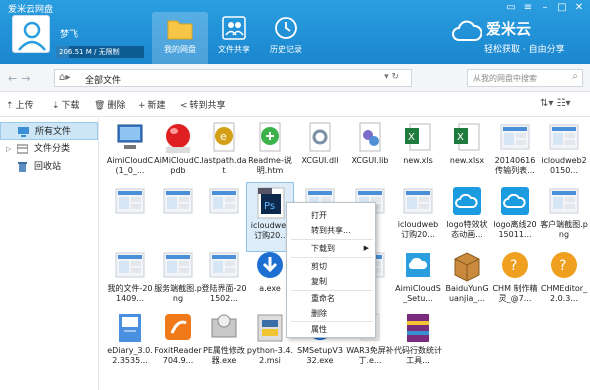 Image resolution: width=590 pixels, height=390 pixels. I want to click on sidebar-item-all-files: 所有文件, so click(49, 131).